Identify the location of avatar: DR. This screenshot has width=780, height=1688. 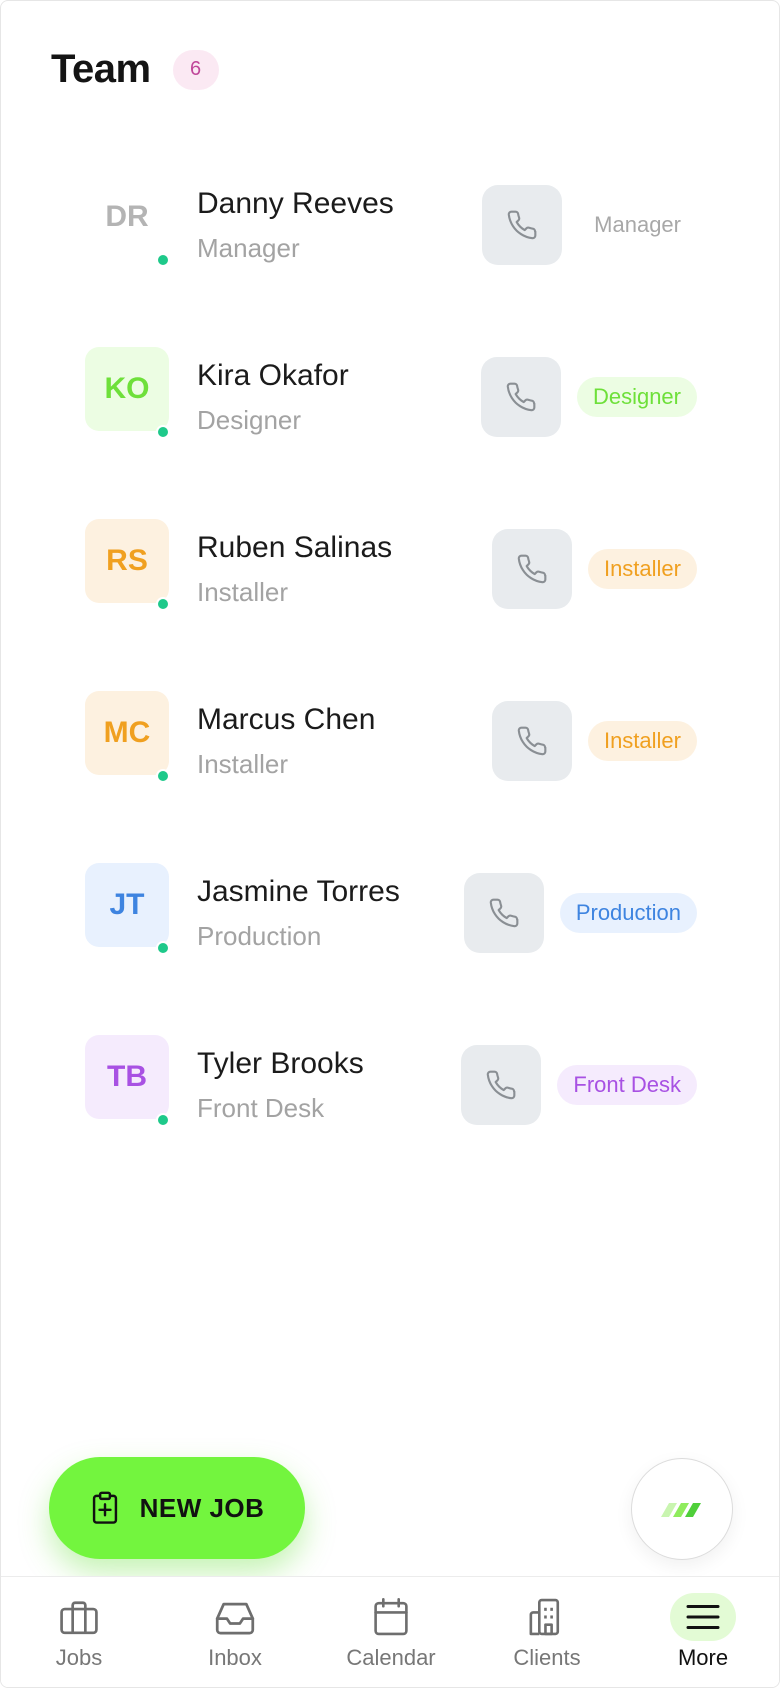
(127, 217).